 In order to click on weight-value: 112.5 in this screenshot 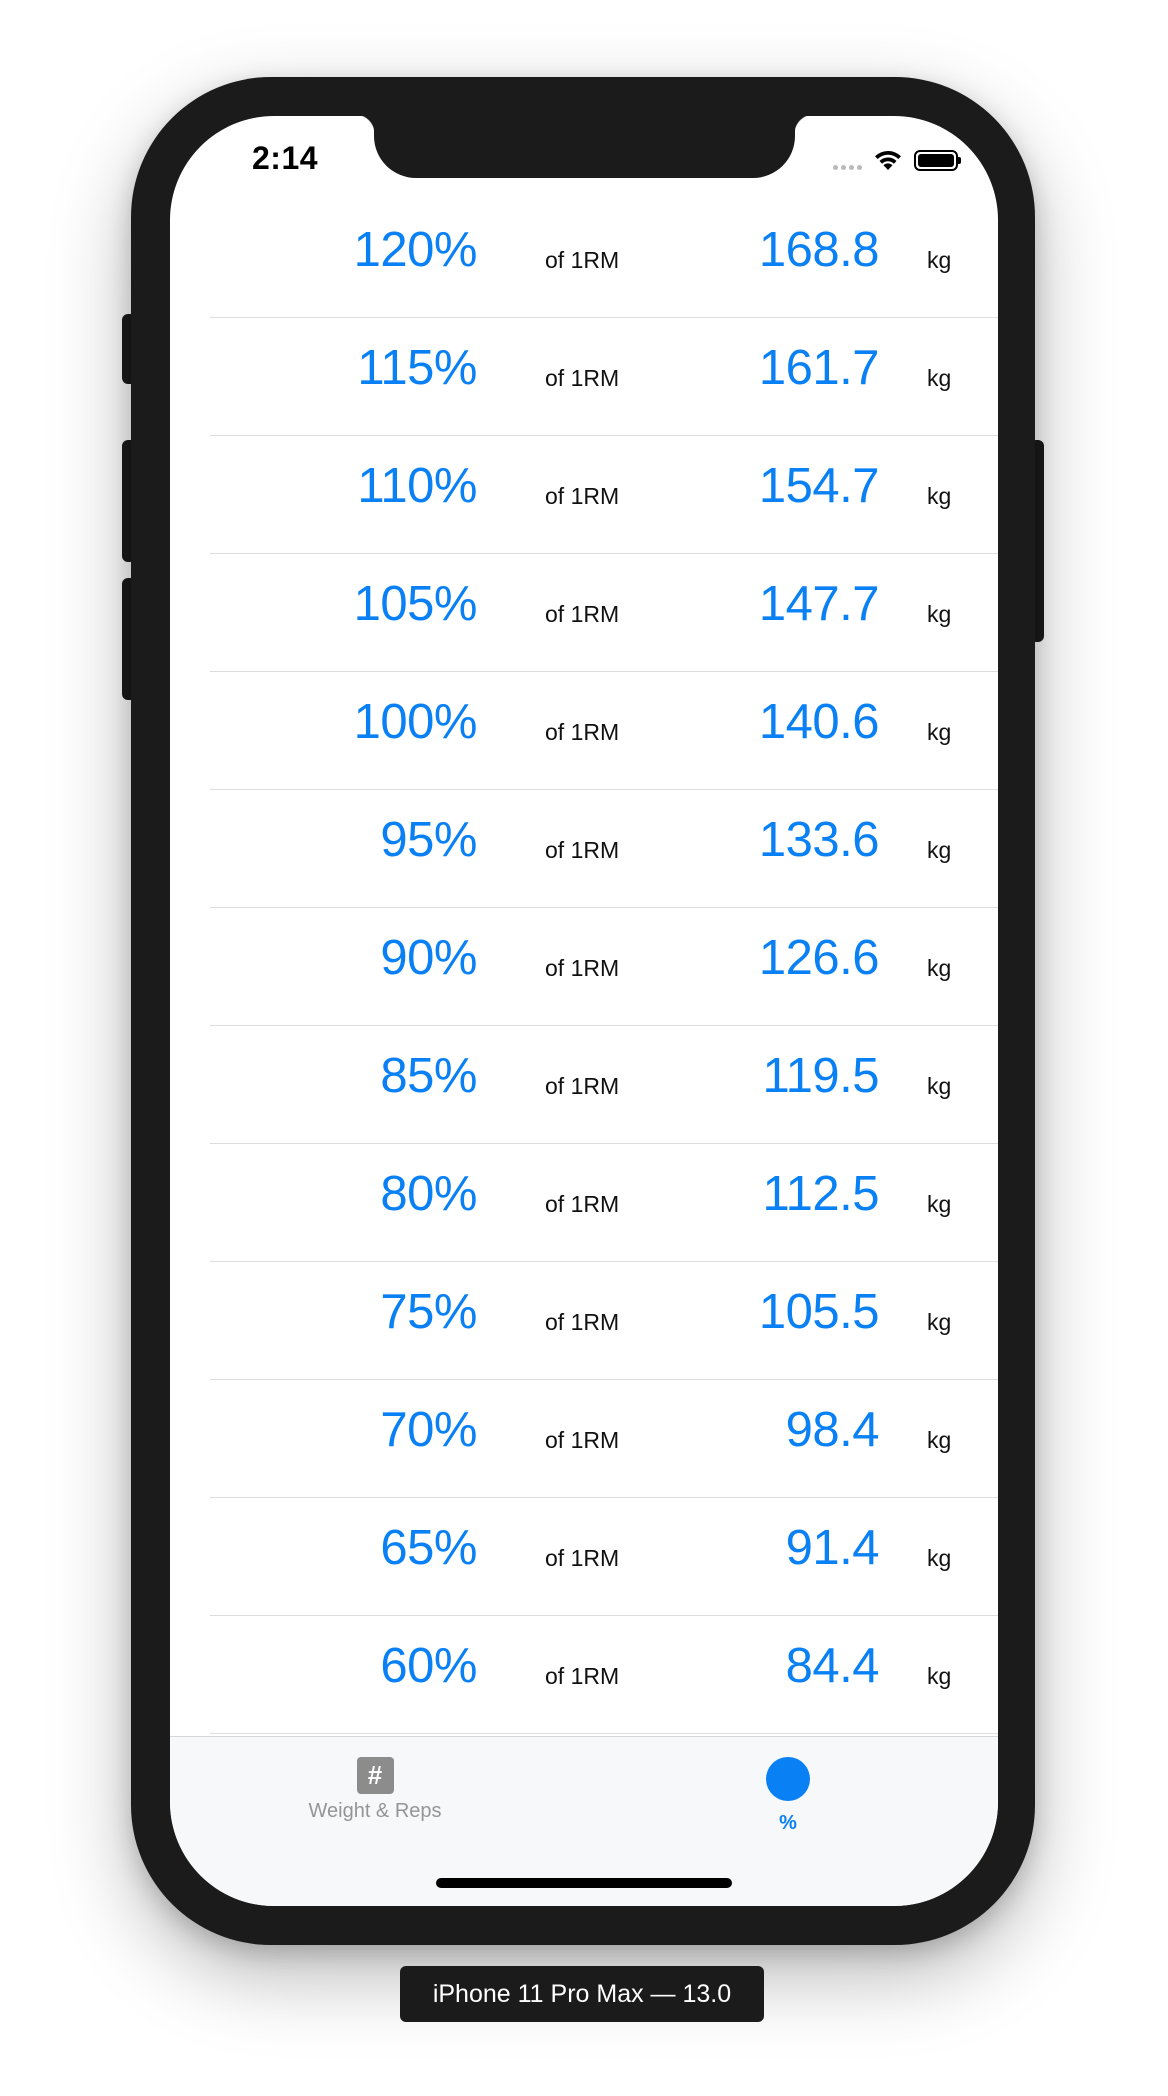, I will do `click(821, 1194)`.